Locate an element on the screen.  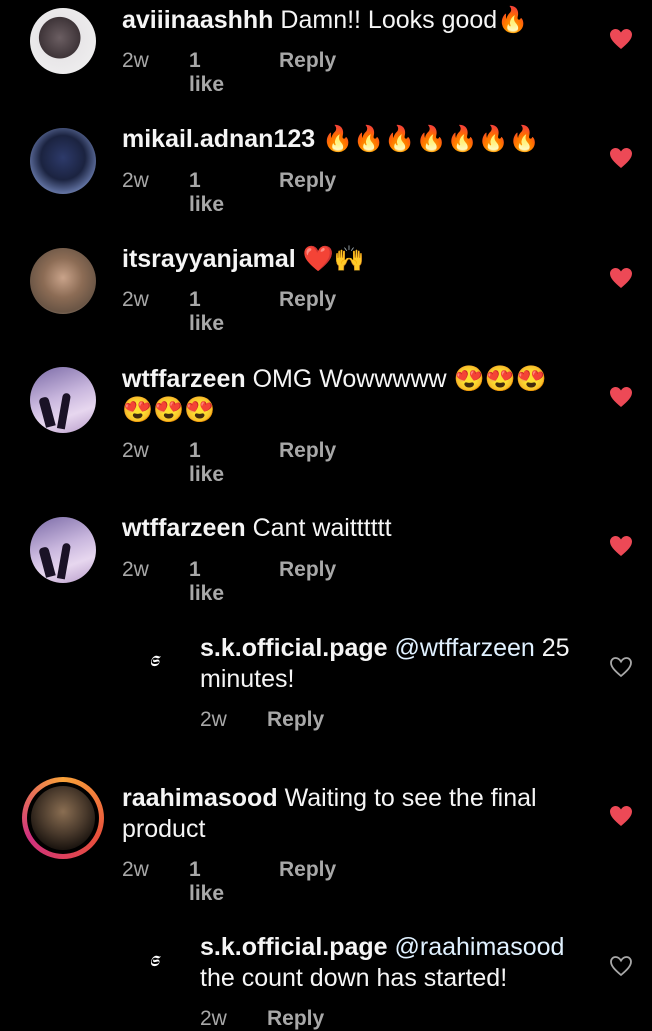
comment-body: OMG Wowwwww 😍😍😍 is located at coordinates (399, 379).